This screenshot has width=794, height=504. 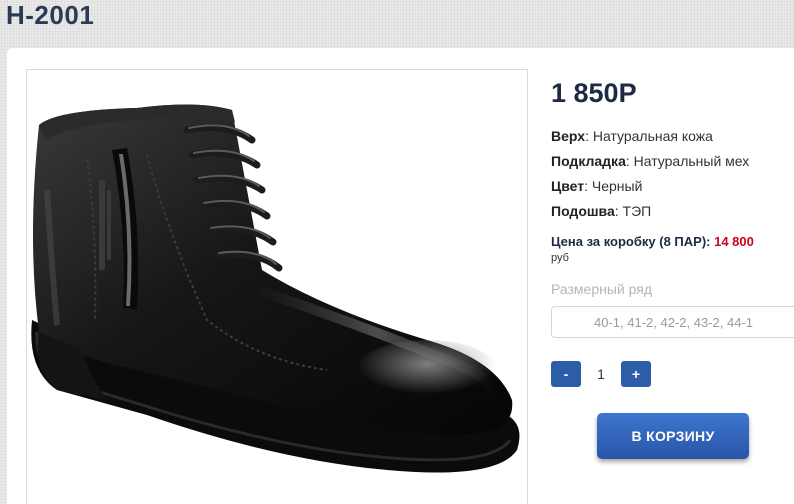 What do you see at coordinates (583, 211) in the screenshot?
I see `spec-label: Подошва` at bounding box center [583, 211].